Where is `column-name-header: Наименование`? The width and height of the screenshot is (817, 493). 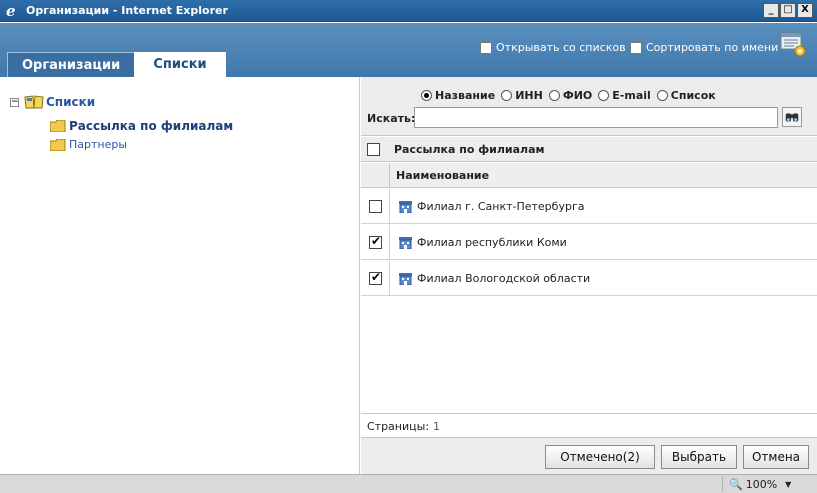 column-name-header: Наименование is located at coordinates (442, 175).